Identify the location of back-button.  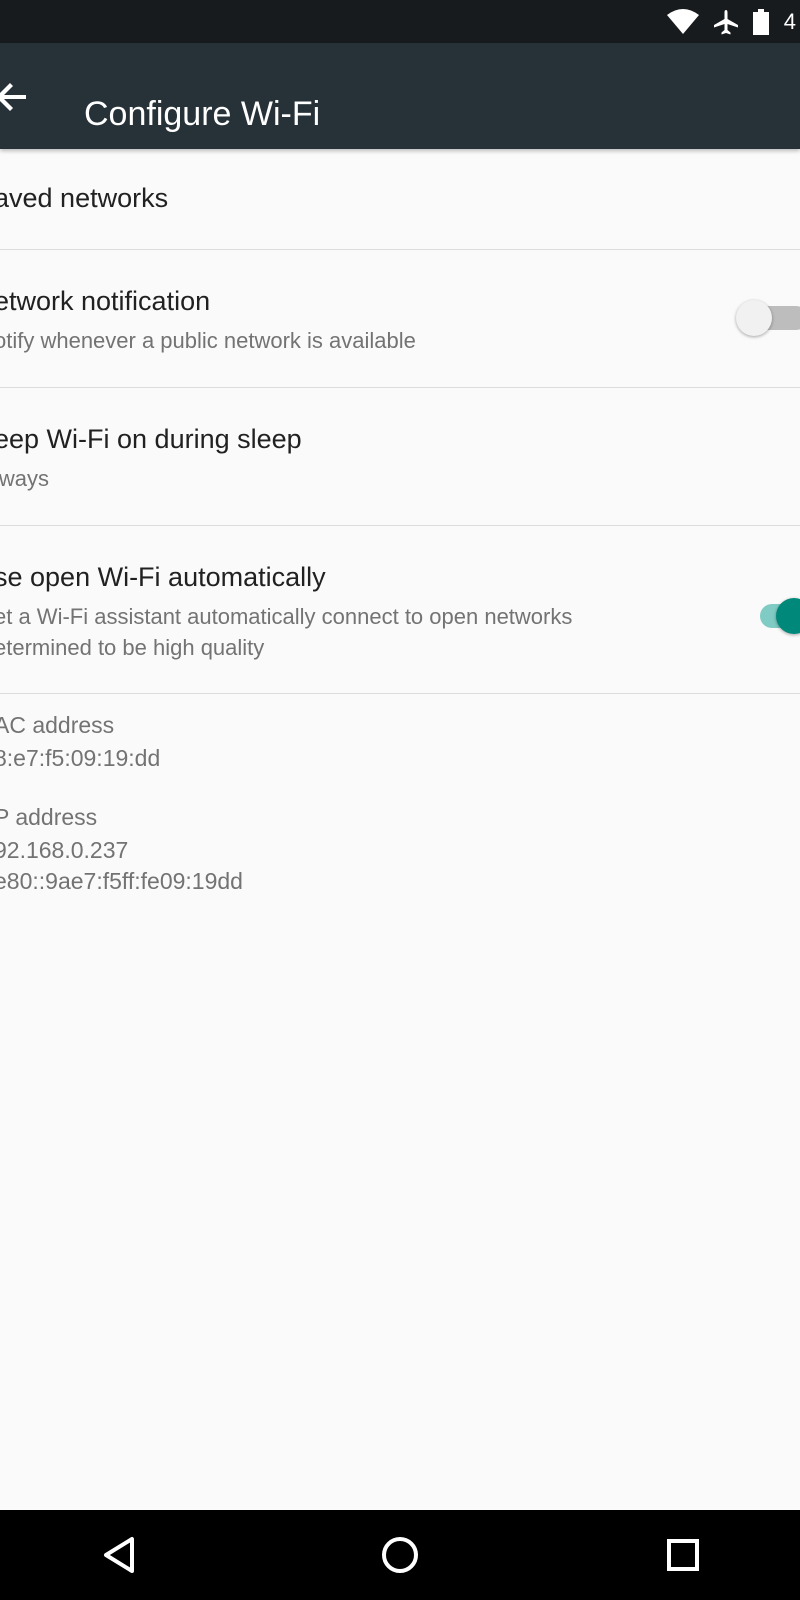
(17, 97).